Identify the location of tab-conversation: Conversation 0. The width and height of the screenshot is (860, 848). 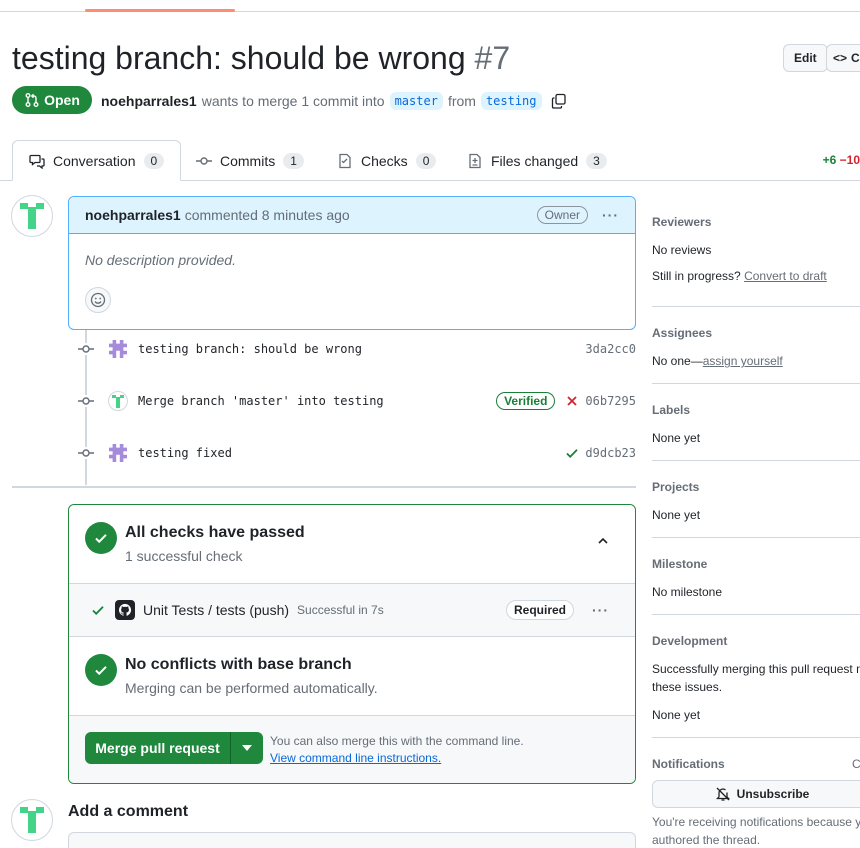
(97, 160).